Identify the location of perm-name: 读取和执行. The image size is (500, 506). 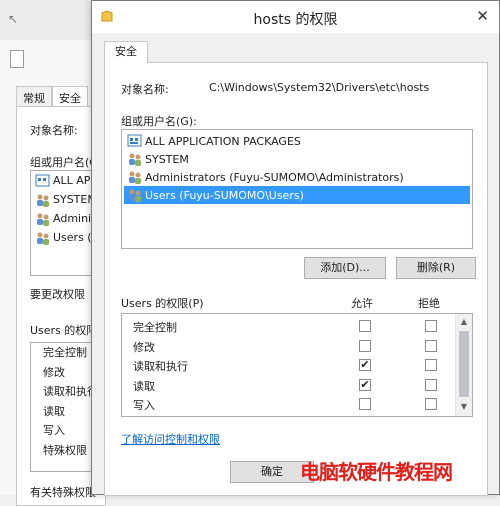
(160, 366).